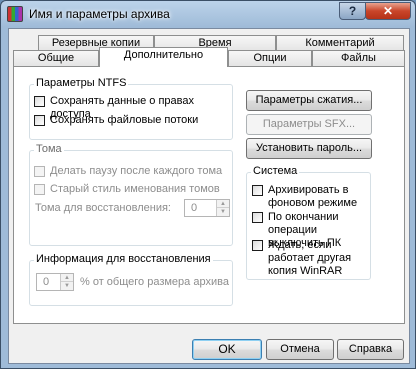 This screenshot has width=416, height=369. Describe the element at coordinates (358, 58) in the screenshot. I see `tab-files: Файлы` at that location.